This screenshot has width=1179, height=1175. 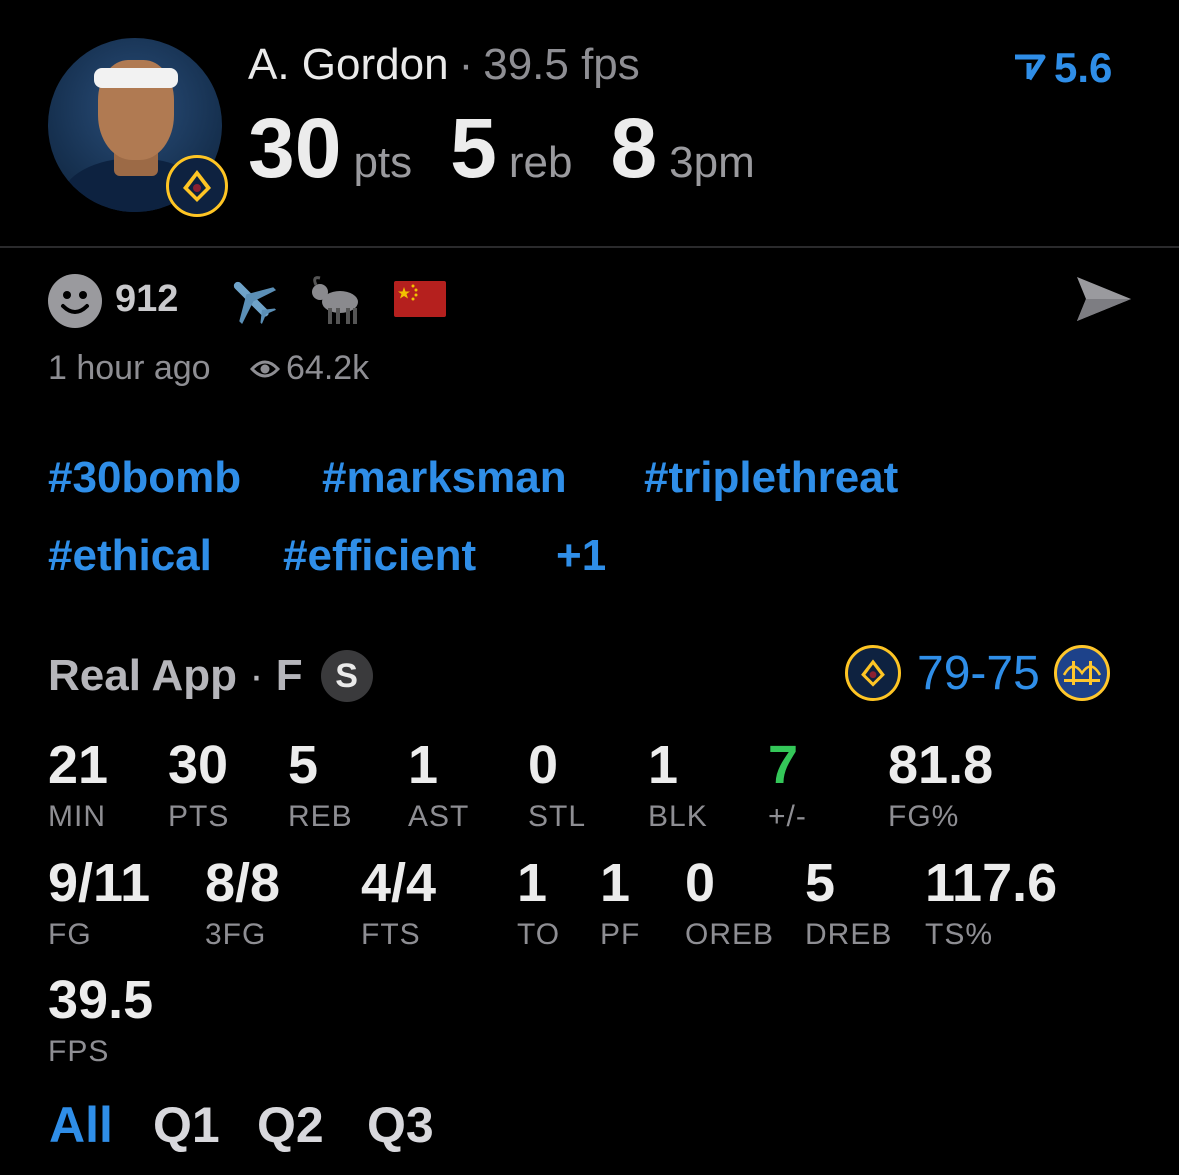 What do you see at coordinates (289, 675) in the screenshot?
I see `game-position: F` at bounding box center [289, 675].